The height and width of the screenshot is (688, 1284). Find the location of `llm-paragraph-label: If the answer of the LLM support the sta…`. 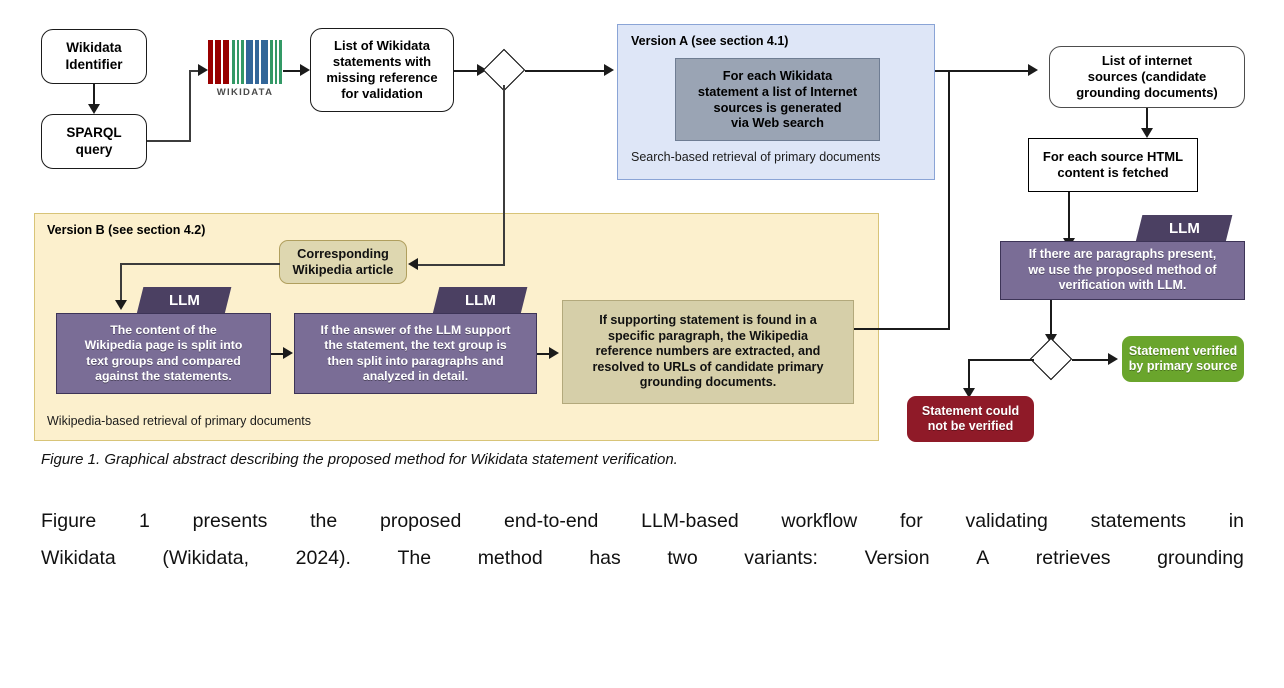

llm-paragraph-label: If the answer of the LLM support the sta… is located at coordinates (415, 353).